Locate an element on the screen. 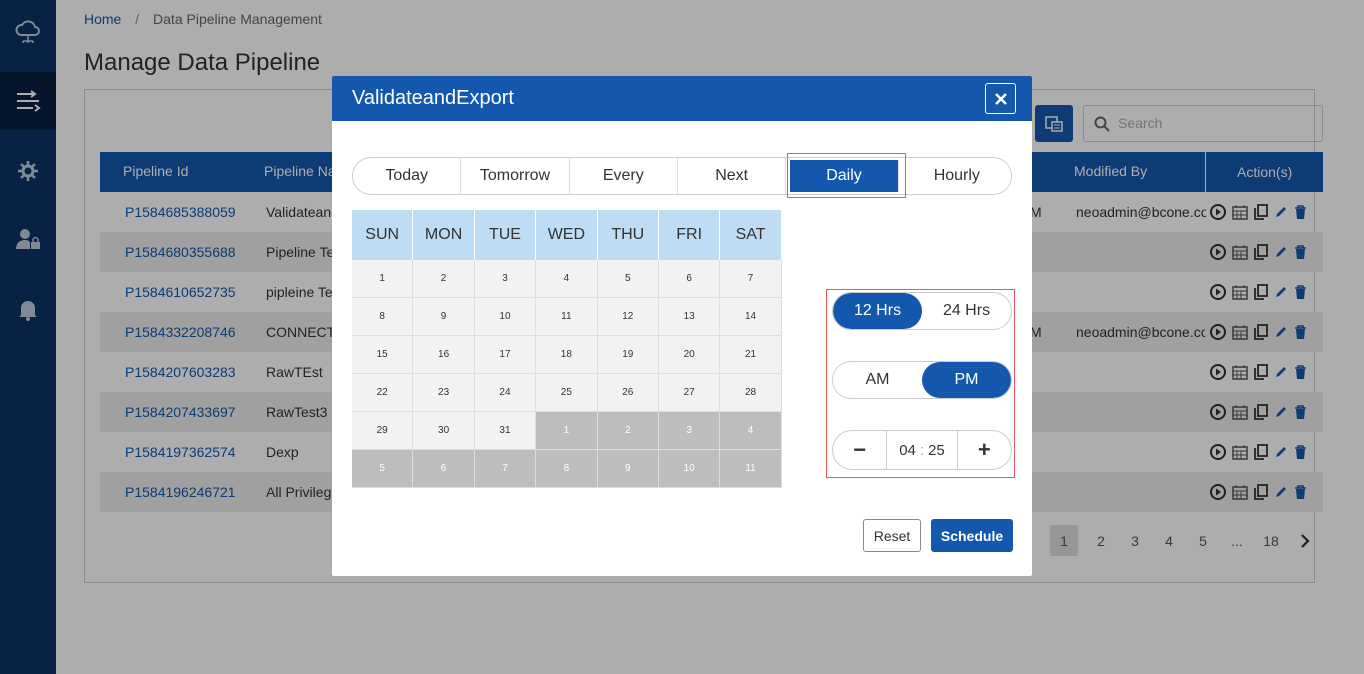 This screenshot has height=674, width=1364. minute-value: 25 is located at coordinates (936, 450).